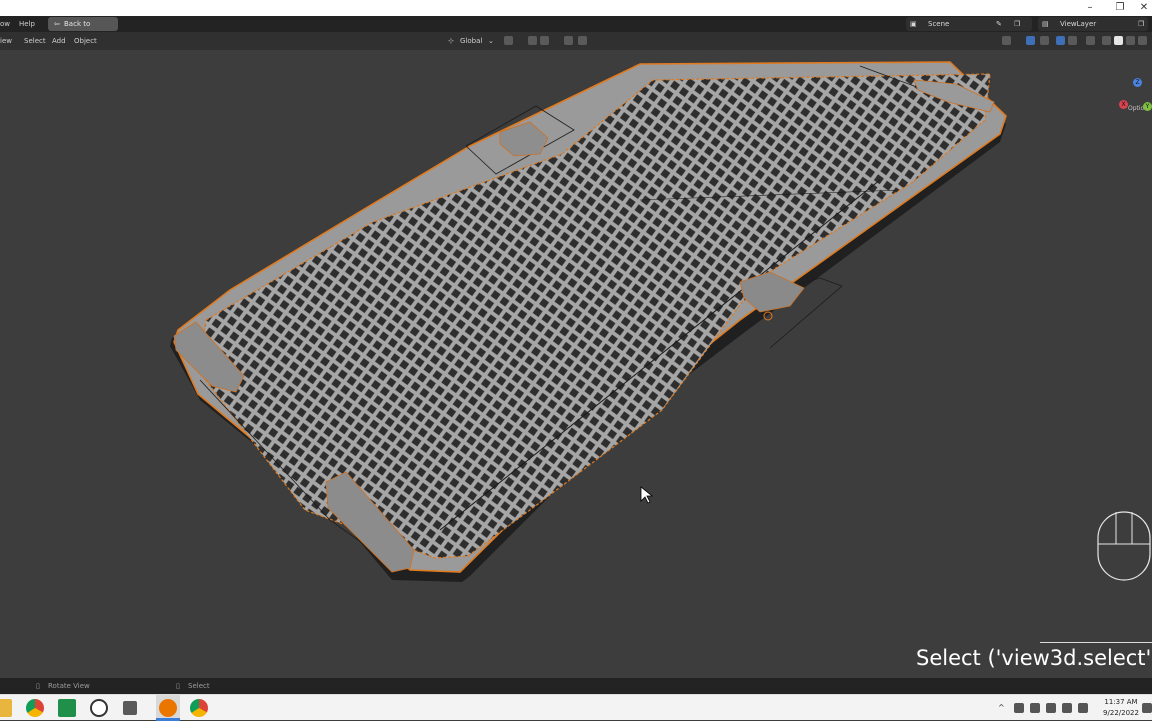 Image resolution: width=1152 pixels, height=721 pixels. I want to click on chevron-down-icon: ⌄, so click(491, 41).